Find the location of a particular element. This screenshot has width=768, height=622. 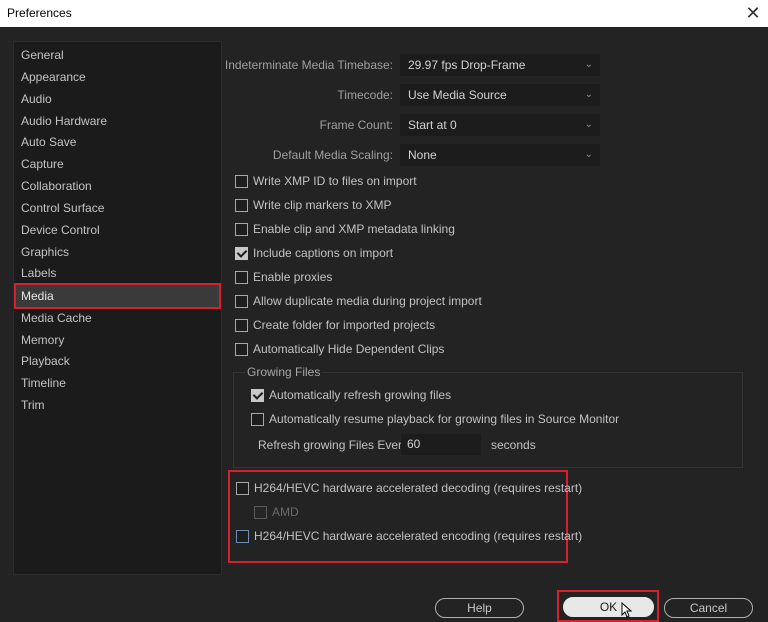

scaling-label: Default Media Scaling: is located at coordinates (332, 155).